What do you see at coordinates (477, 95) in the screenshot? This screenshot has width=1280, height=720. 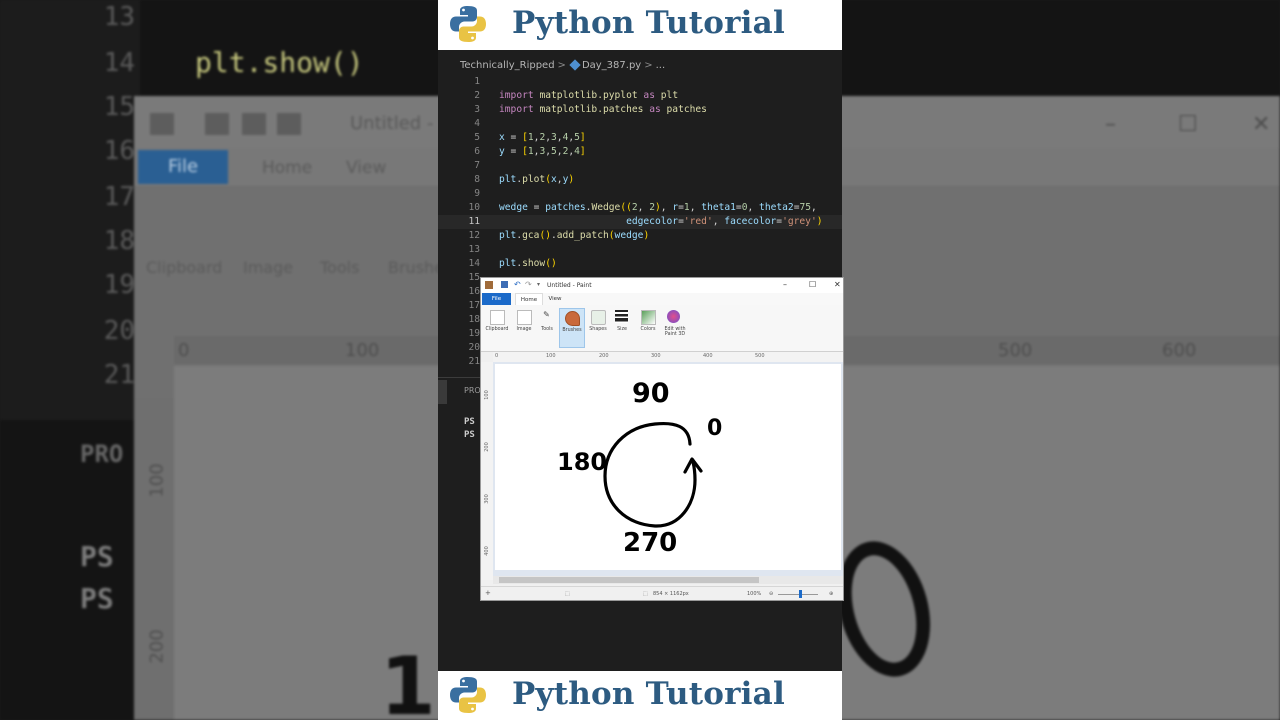 I see `line-number: 2` at bounding box center [477, 95].